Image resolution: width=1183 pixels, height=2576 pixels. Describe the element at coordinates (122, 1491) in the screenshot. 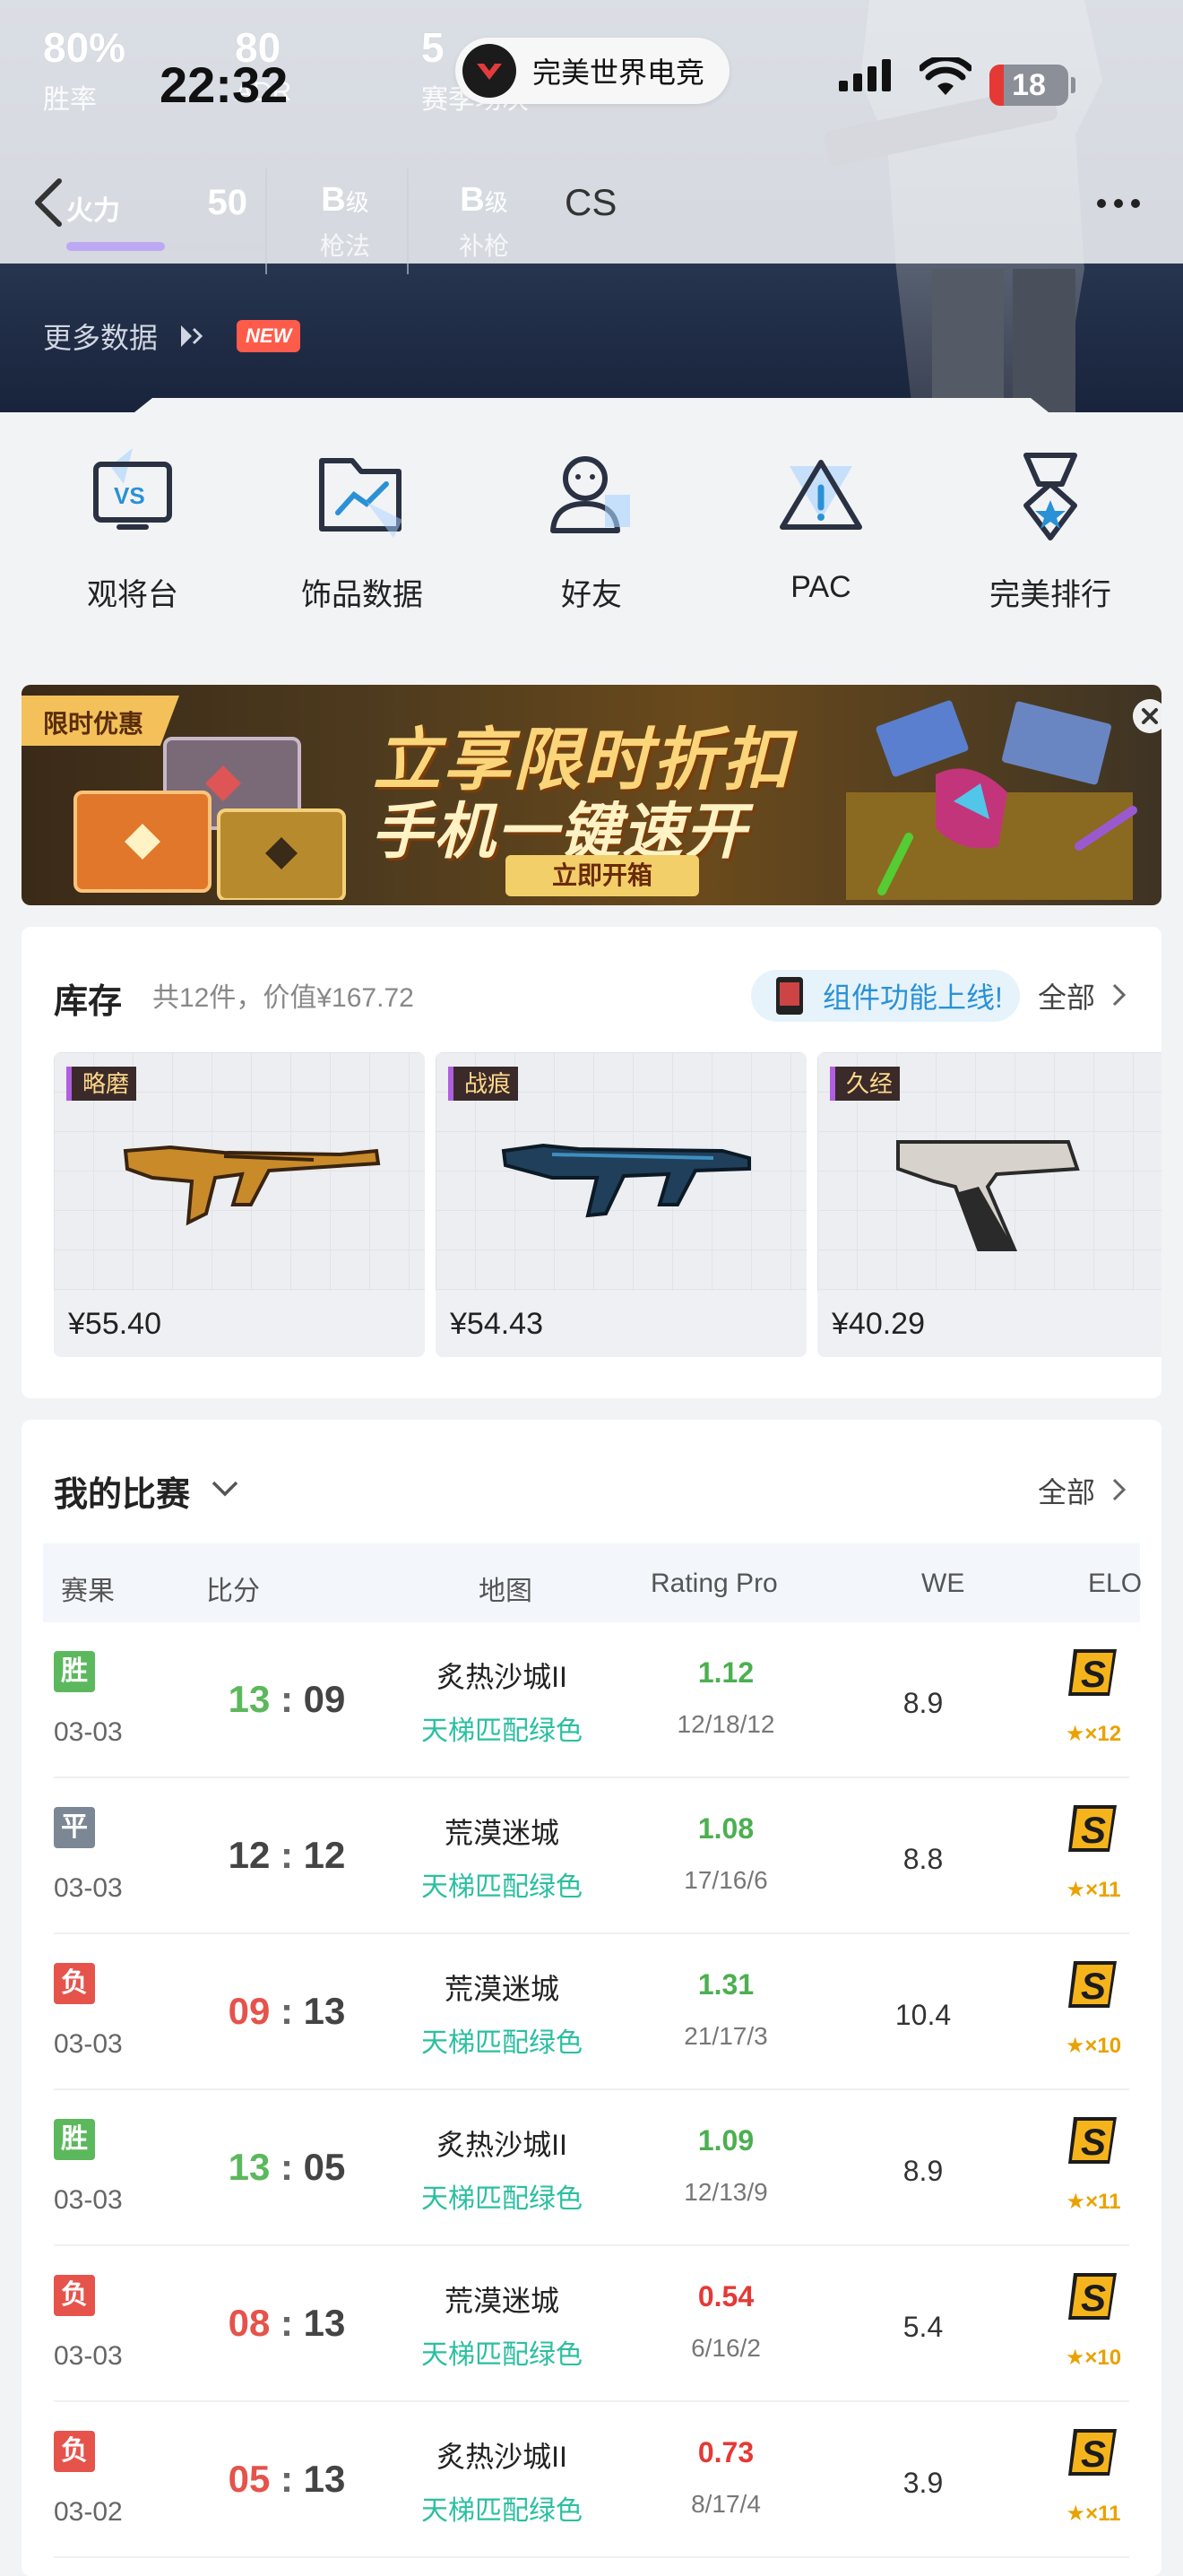

I see `matches-title: 我的比赛` at that location.